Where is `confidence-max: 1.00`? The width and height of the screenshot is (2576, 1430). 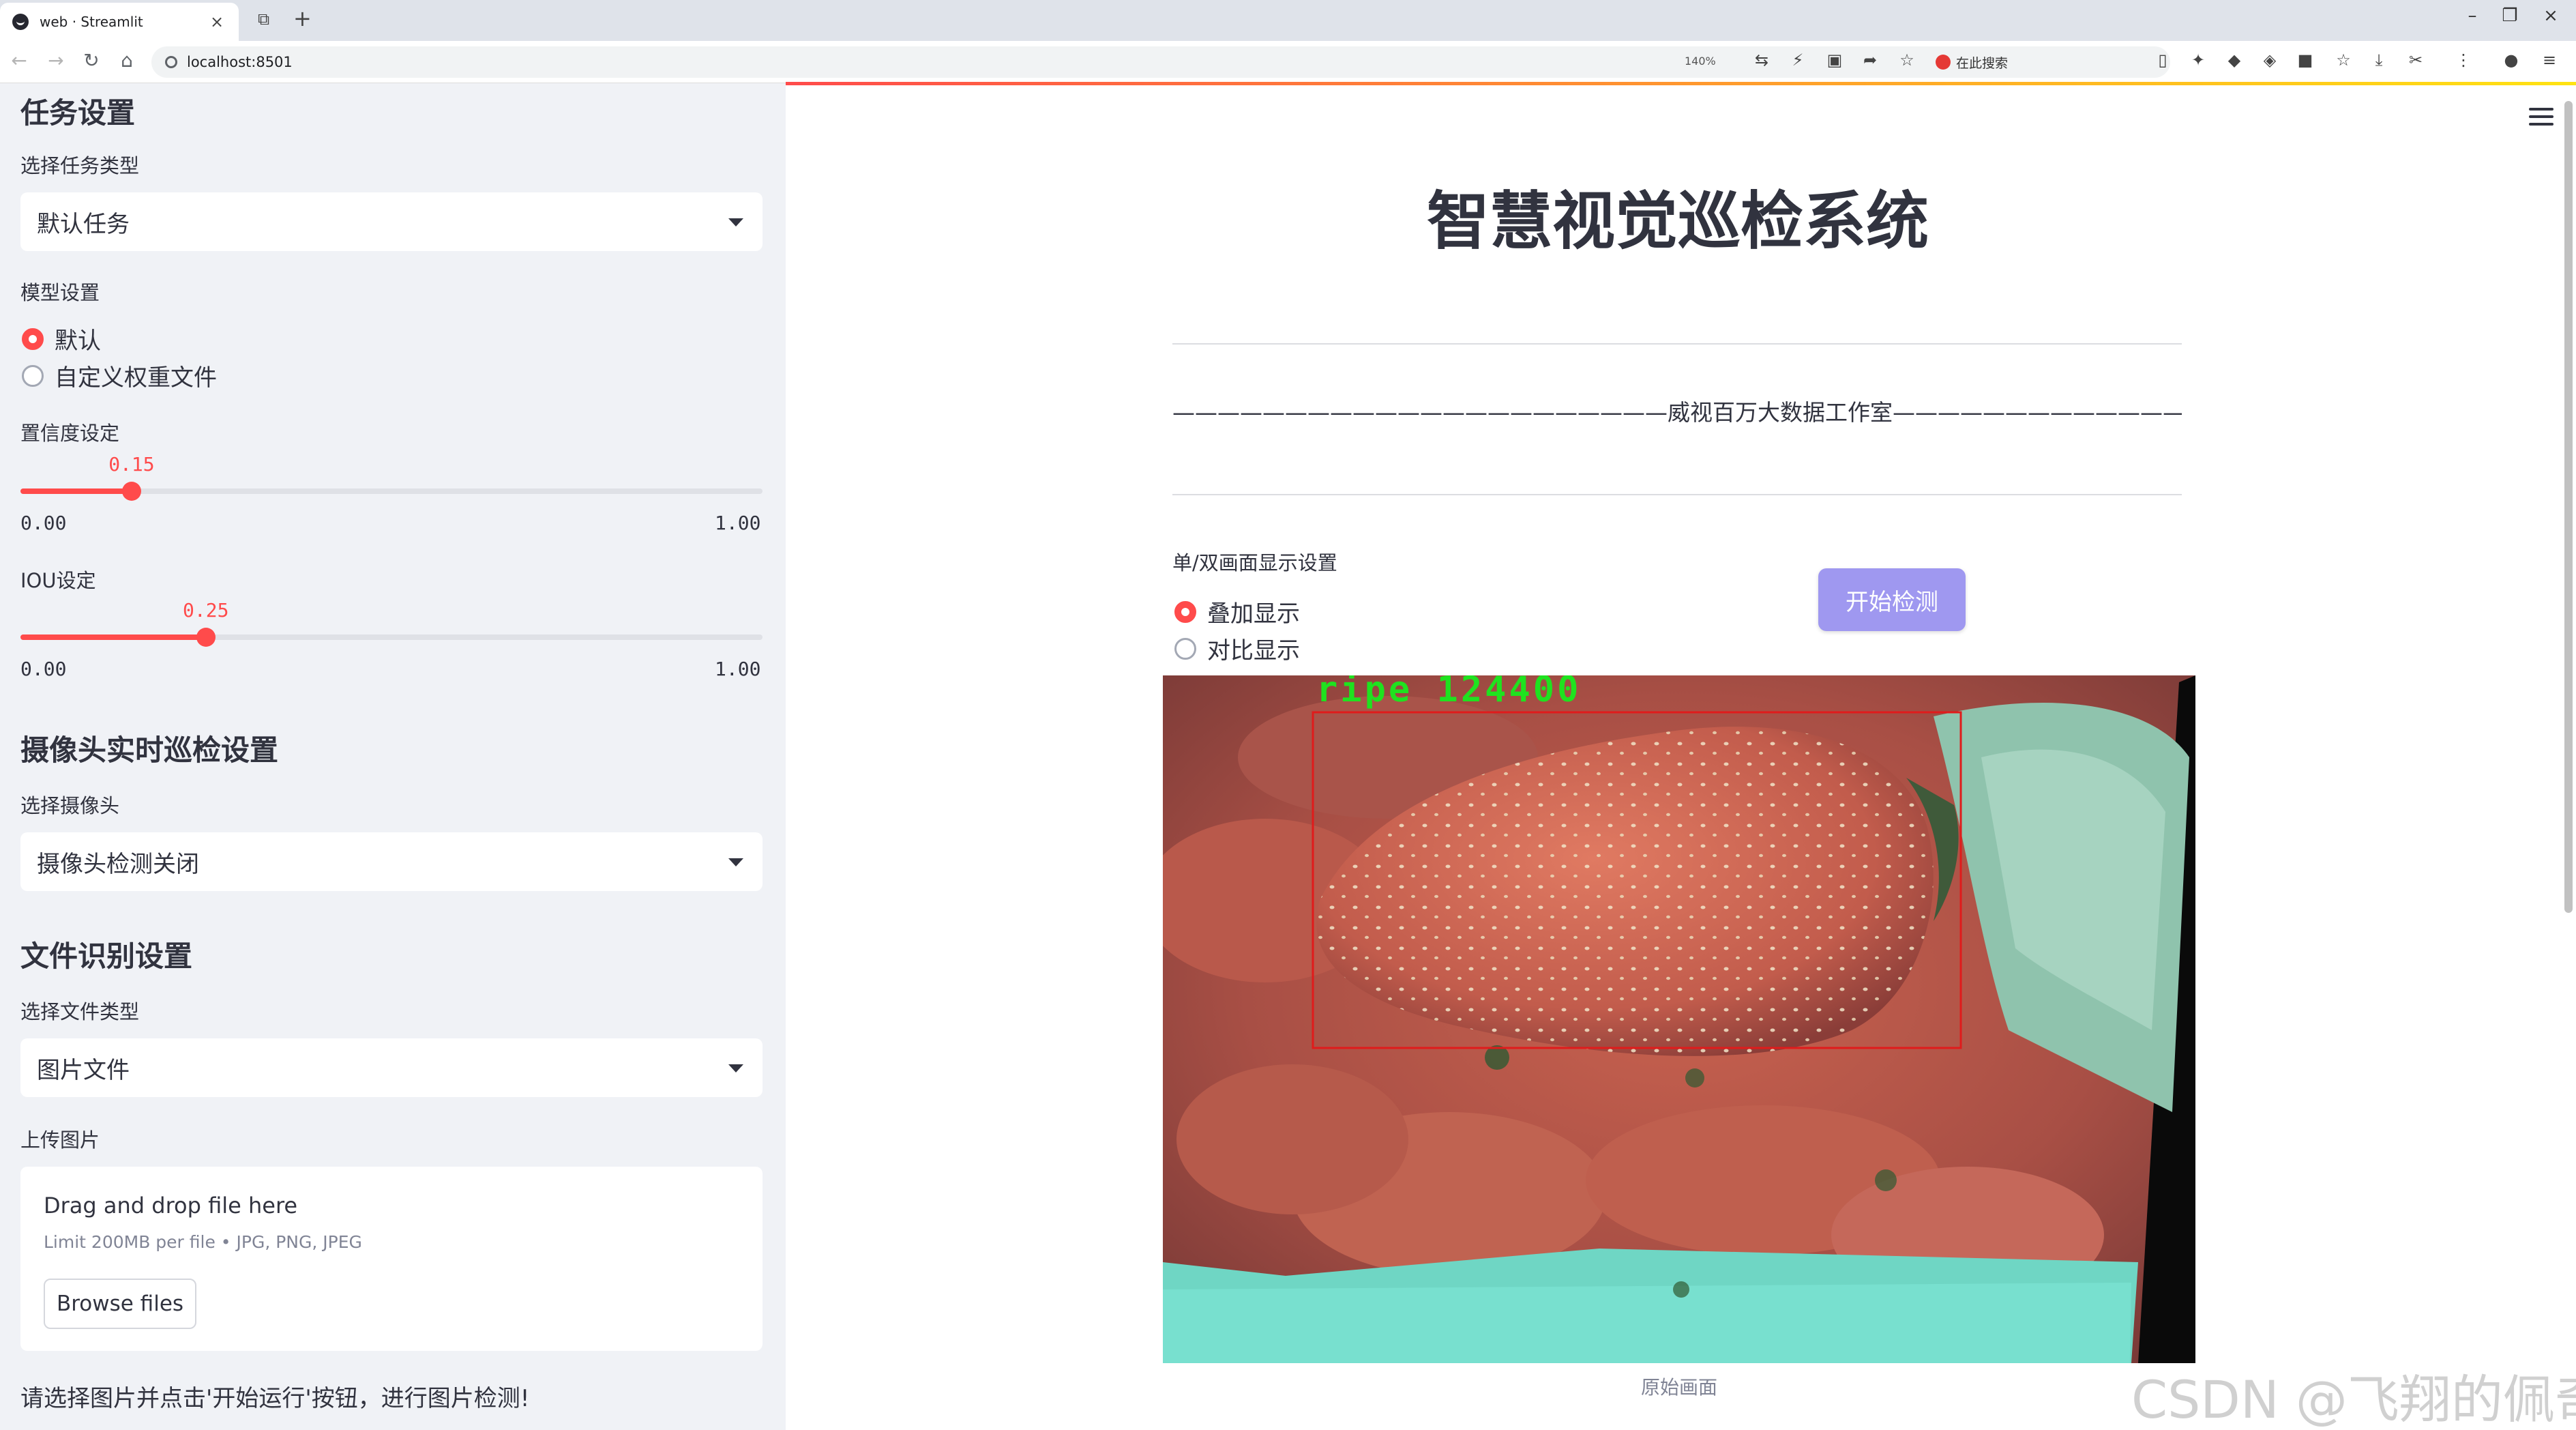
confidence-max: 1.00 is located at coordinates (738, 523).